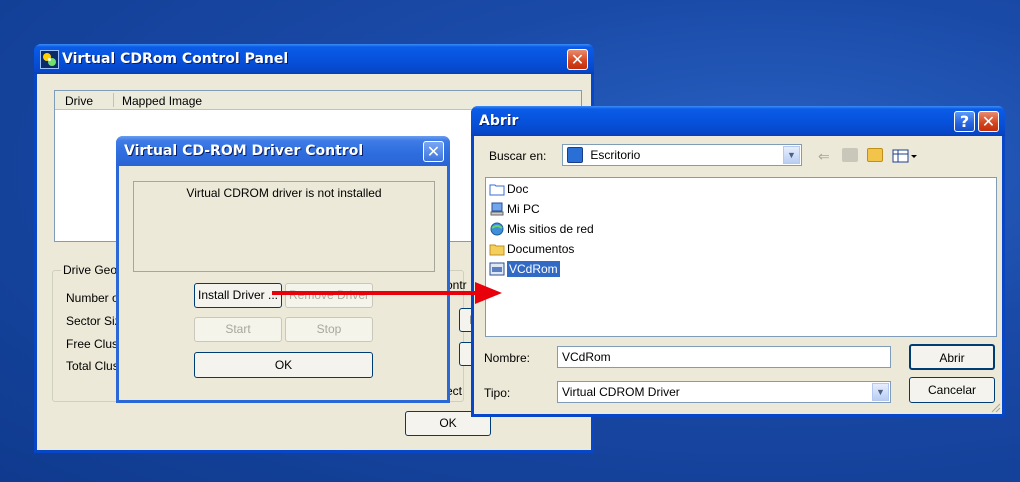  Describe the element at coordinates (284, 226) in the screenshot. I see `driver-status-box: Virtual CDROM driver is not installed` at that location.